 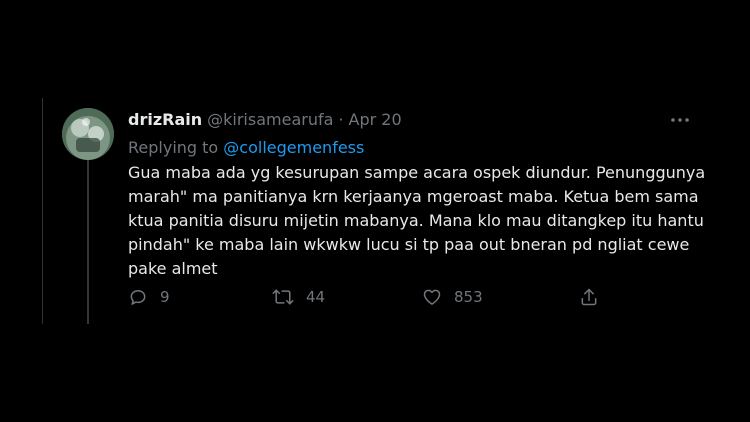 I want to click on user-handle: @kirisamearufa, so click(x=270, y=119).